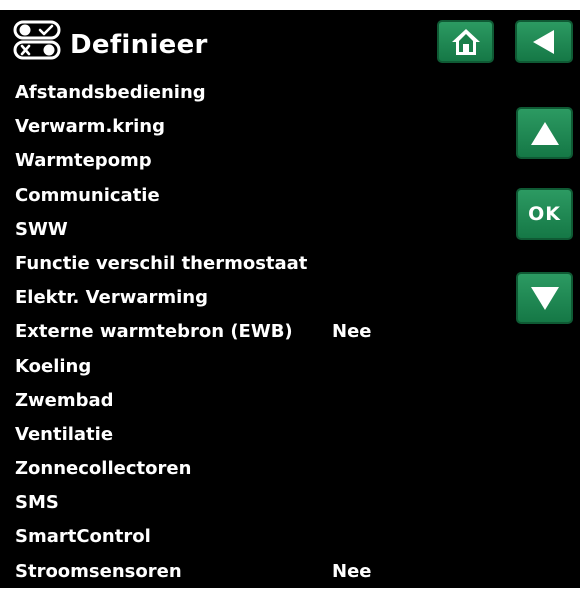  I want to click on page-title: Definieer, so click(139, 45).